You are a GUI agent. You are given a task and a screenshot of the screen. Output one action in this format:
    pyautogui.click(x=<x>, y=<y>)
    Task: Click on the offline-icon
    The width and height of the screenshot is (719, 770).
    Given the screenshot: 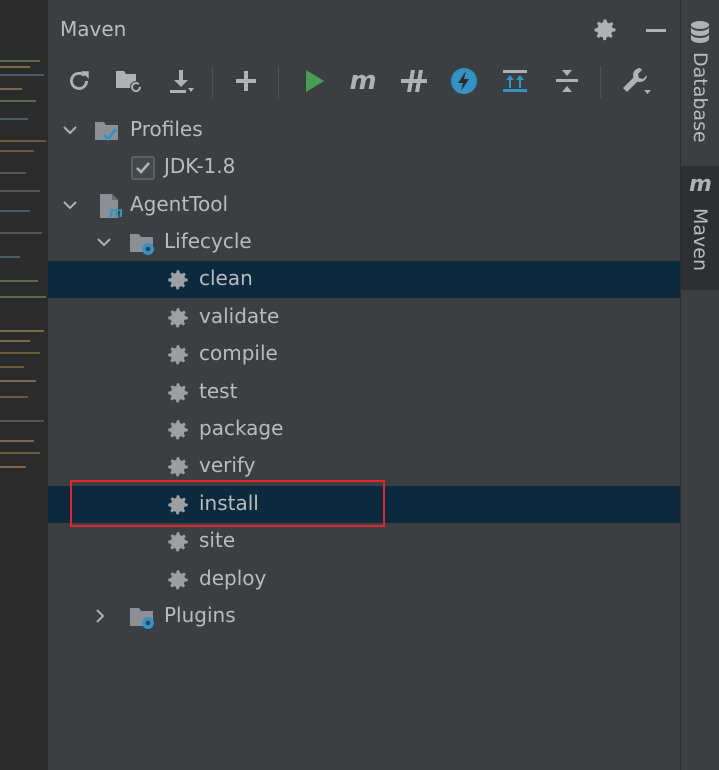 What is the action you would take?
    pyautogui.click(x=414, y=81)
    